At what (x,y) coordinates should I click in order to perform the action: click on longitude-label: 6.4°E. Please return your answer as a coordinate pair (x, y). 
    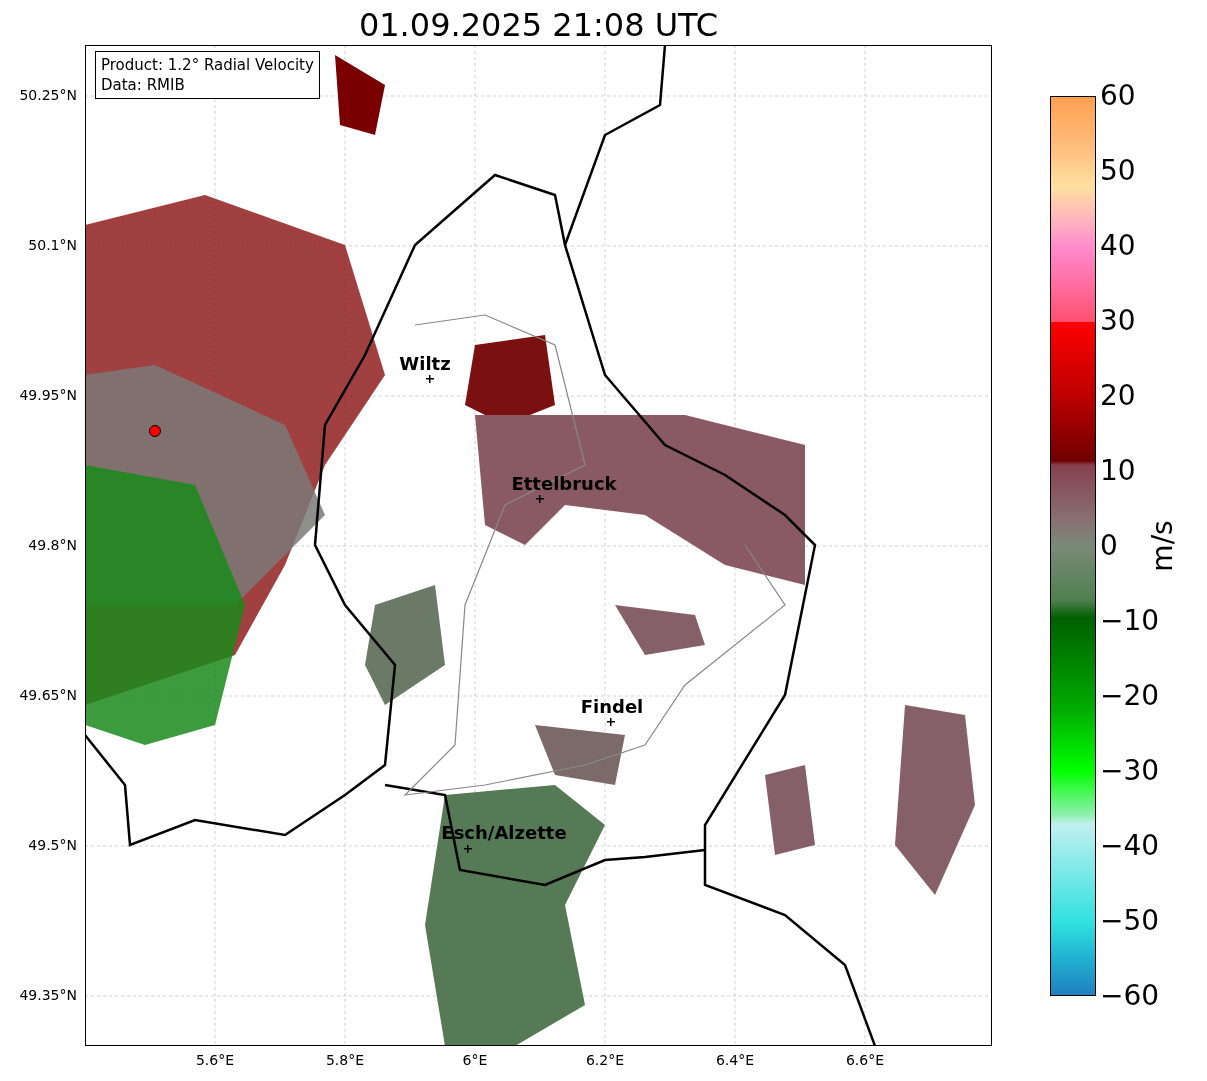
    Looking at the image, I should click on (735, 1060).